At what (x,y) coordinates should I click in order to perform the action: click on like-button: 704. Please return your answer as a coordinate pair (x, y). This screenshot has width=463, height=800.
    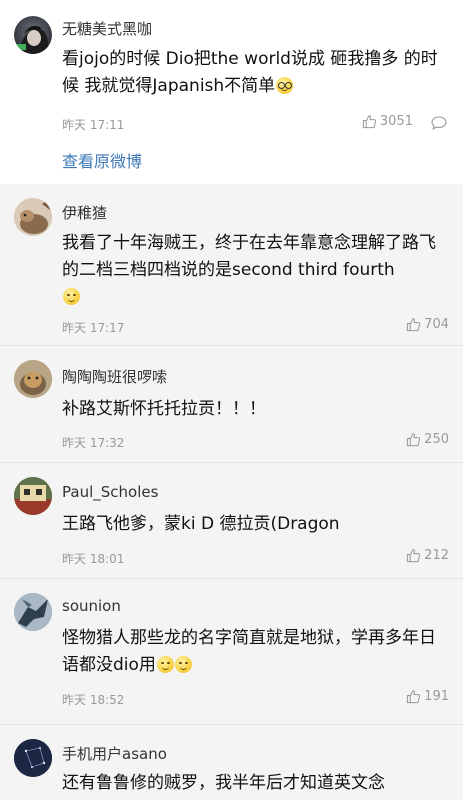
    Looking at the image, I should click on (427, 324).